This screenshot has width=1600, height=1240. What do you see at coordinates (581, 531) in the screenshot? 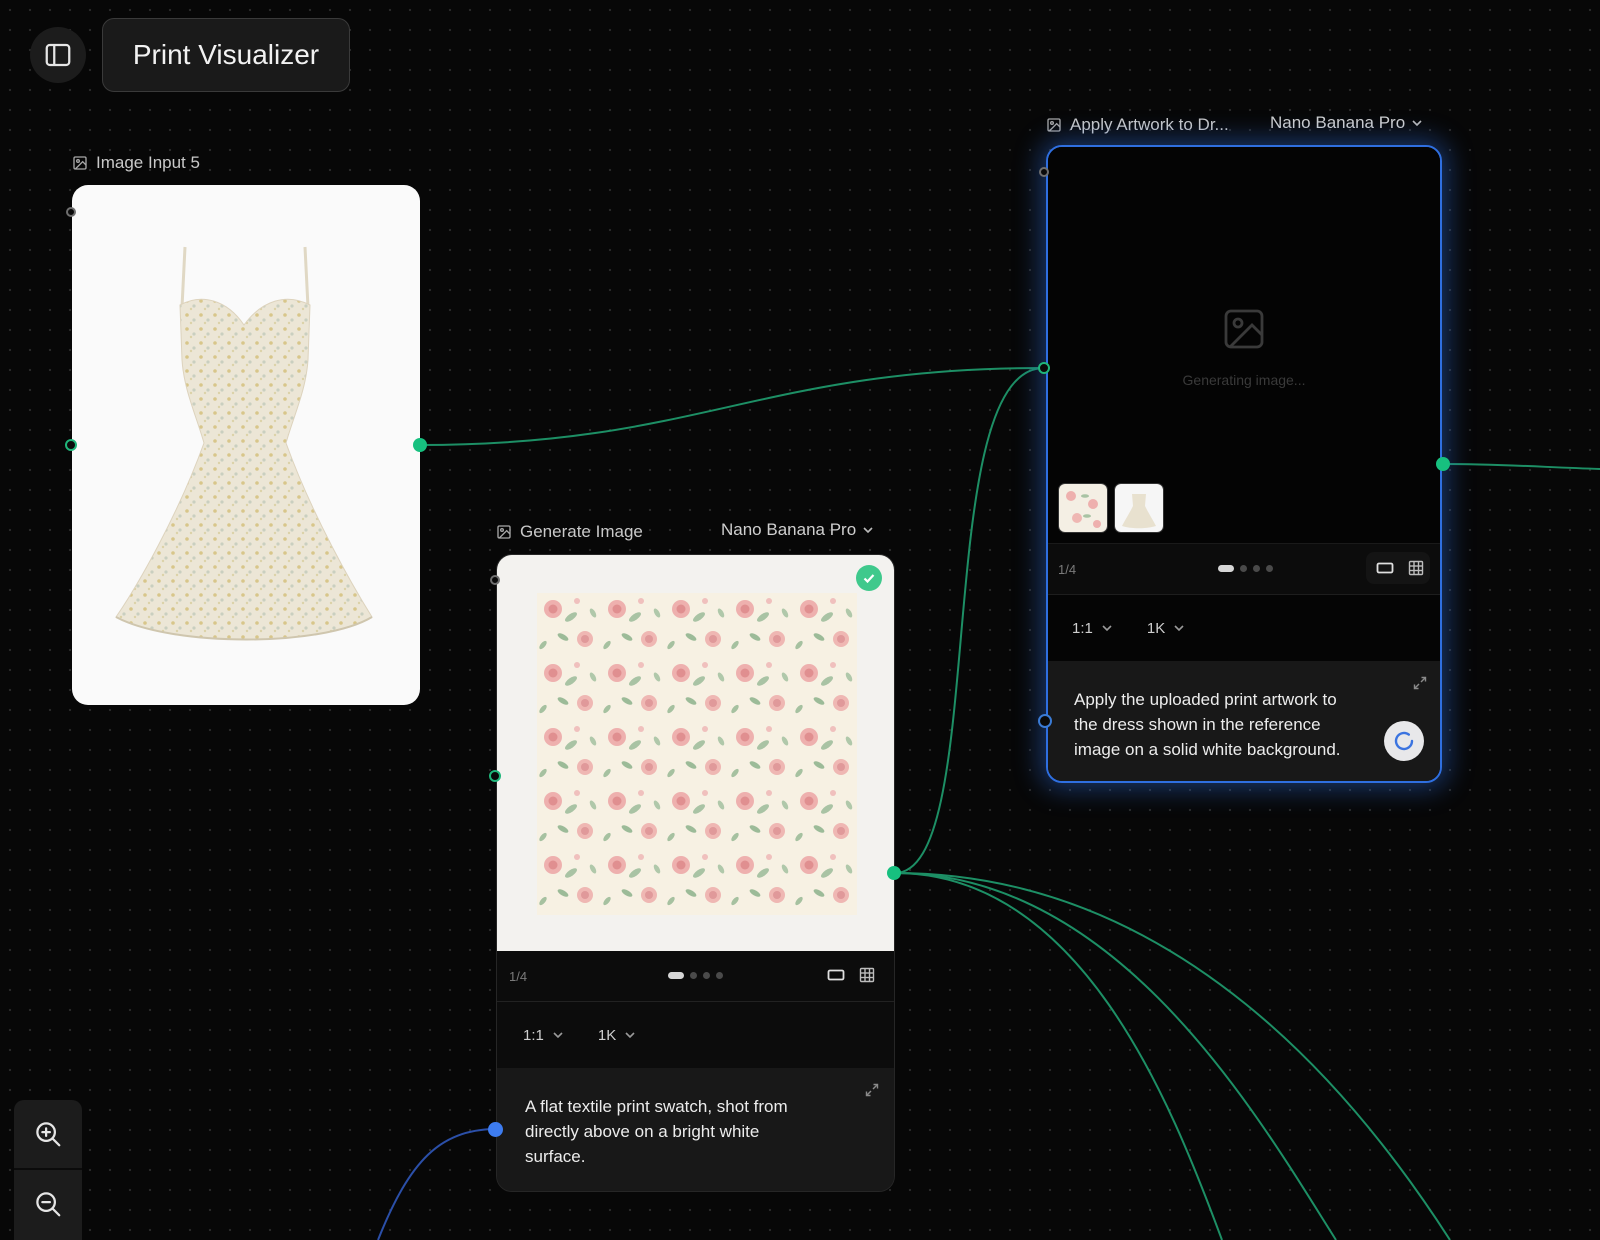
I see `generate-node-title: Generate Image` at bounding box center [581, 531].